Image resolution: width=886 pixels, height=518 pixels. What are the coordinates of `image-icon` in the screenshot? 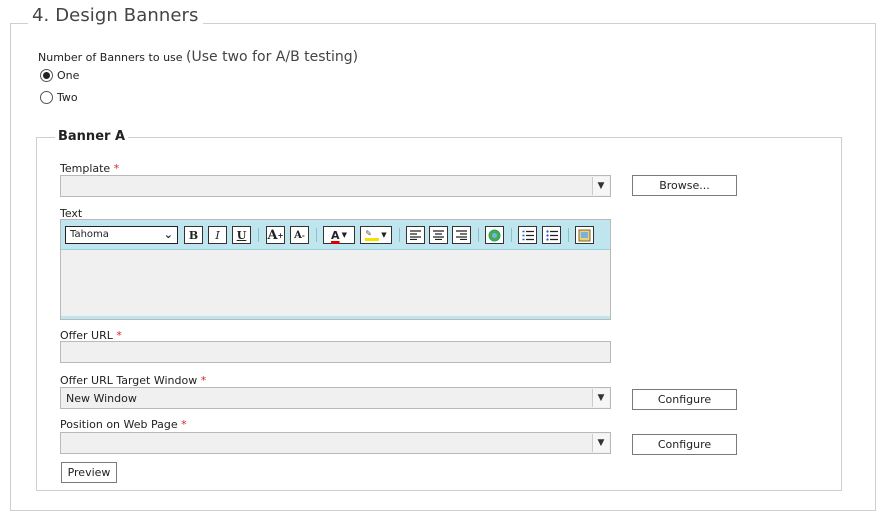 It's located at (584, 235).